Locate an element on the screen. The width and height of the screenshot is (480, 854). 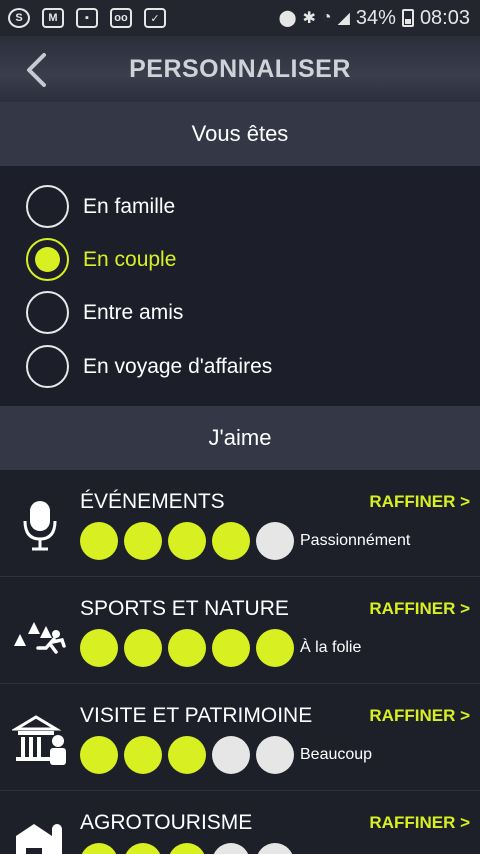
battery-icon is located at coordinates (407, 18).